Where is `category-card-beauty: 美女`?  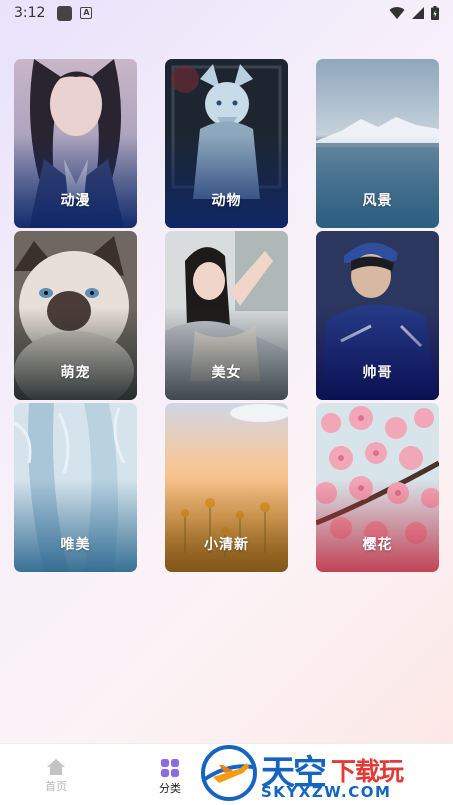
category-card-beauty: 美女 is located at coordinates (226, 315).